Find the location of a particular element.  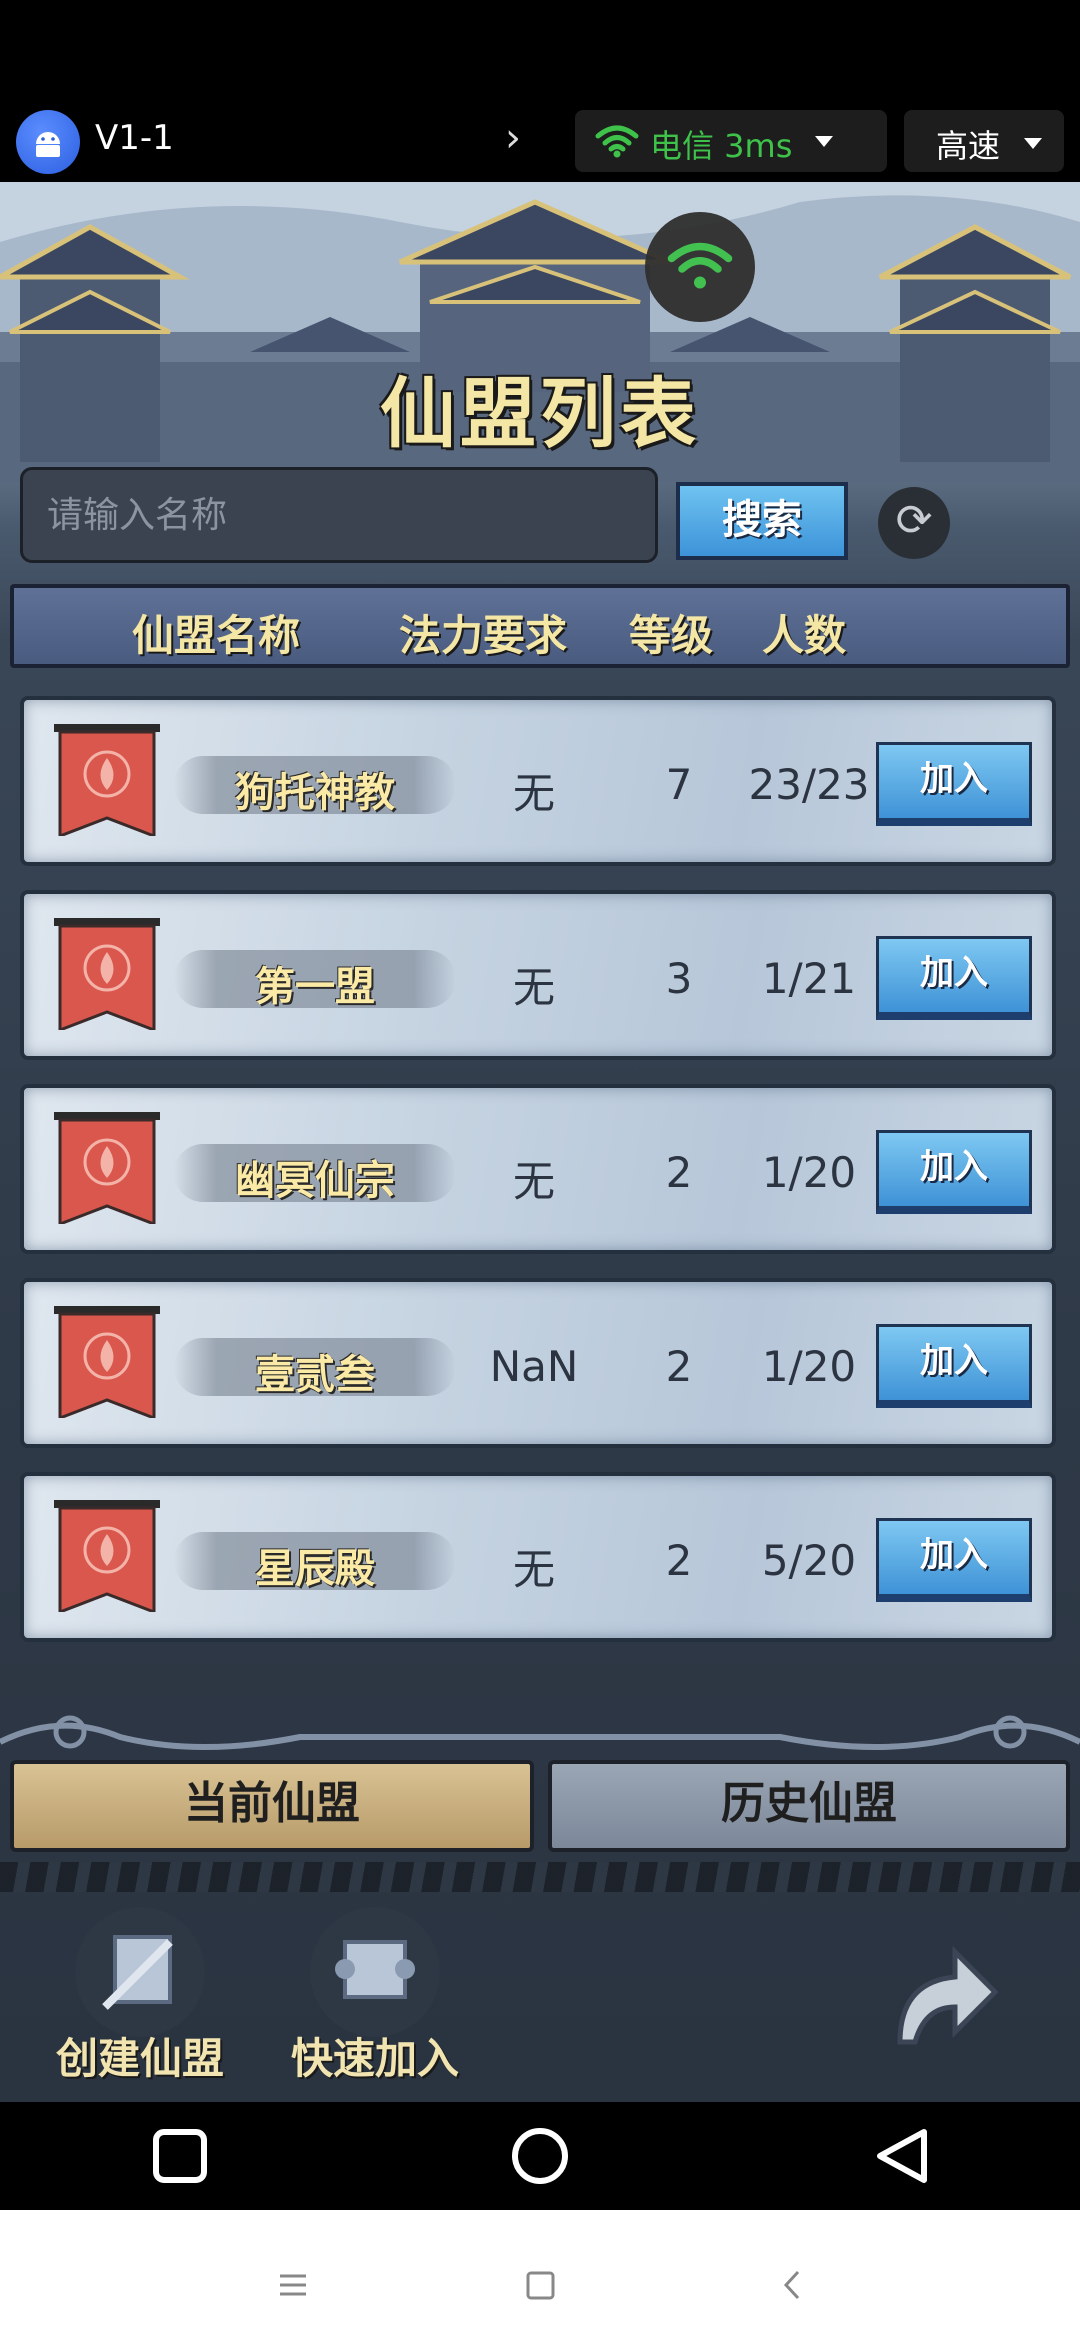

column-header-requirement: 法力要求 is located at coordinates (483, 635).